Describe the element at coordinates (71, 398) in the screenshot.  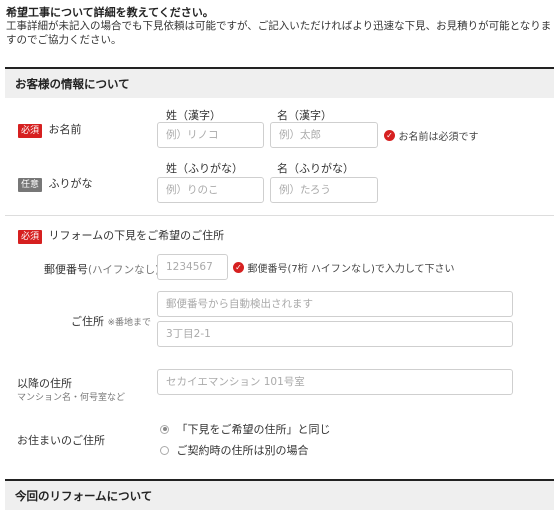
I see `building-label-note: マンション名・何号室など` at that location.